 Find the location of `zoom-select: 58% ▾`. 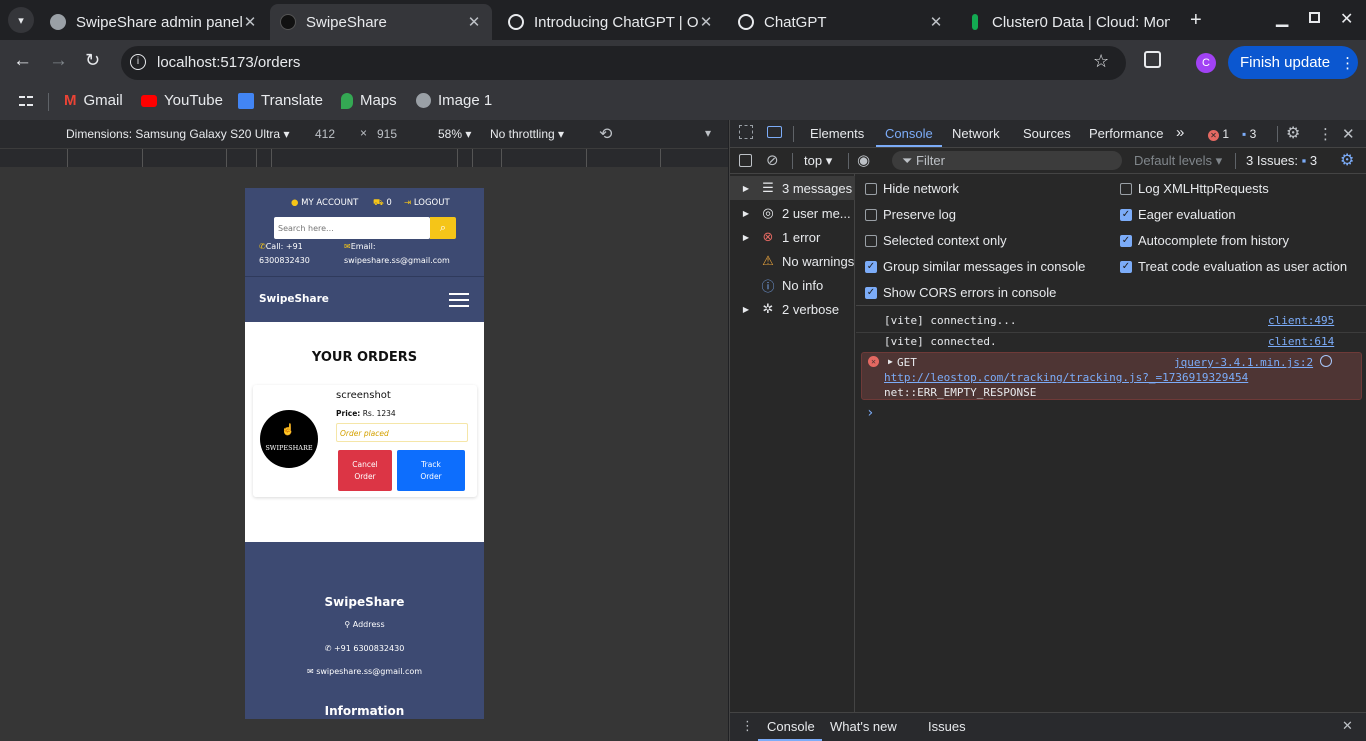

zoom-select: 58% ▾ is located at coordinates (454, 134).